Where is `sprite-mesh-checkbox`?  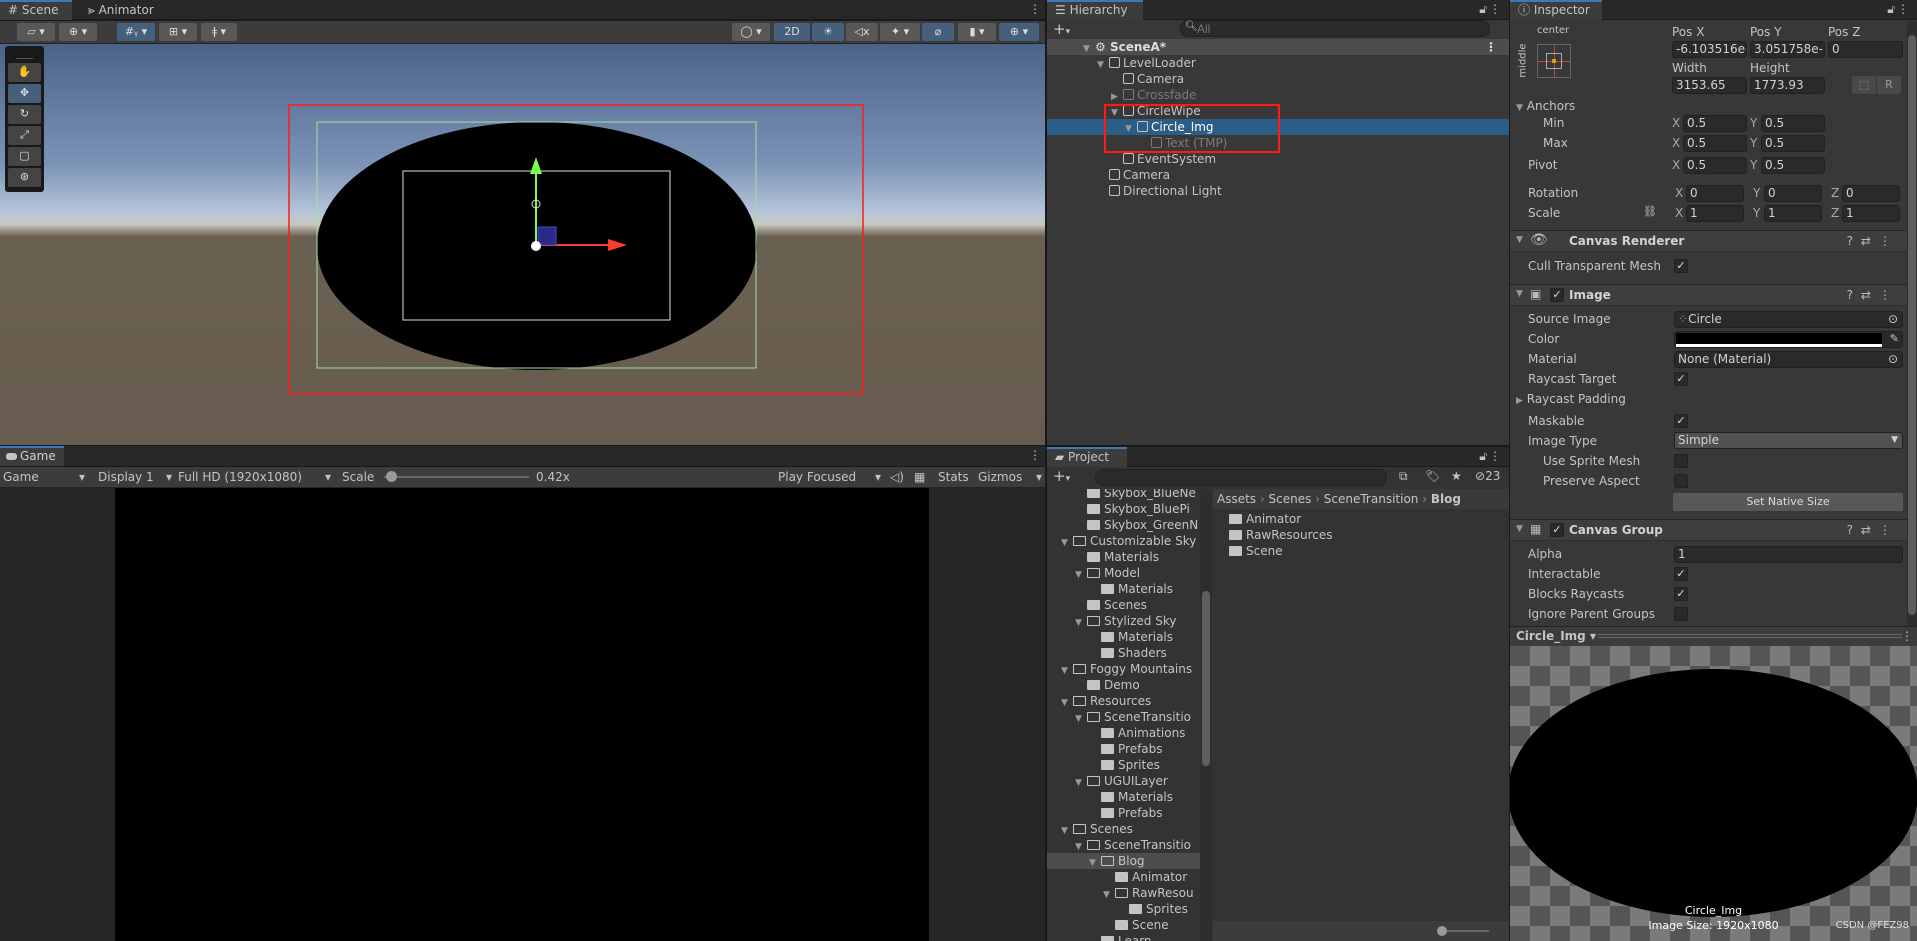
sprite-mesh-checkbox is located at coordinates (1681, 461).